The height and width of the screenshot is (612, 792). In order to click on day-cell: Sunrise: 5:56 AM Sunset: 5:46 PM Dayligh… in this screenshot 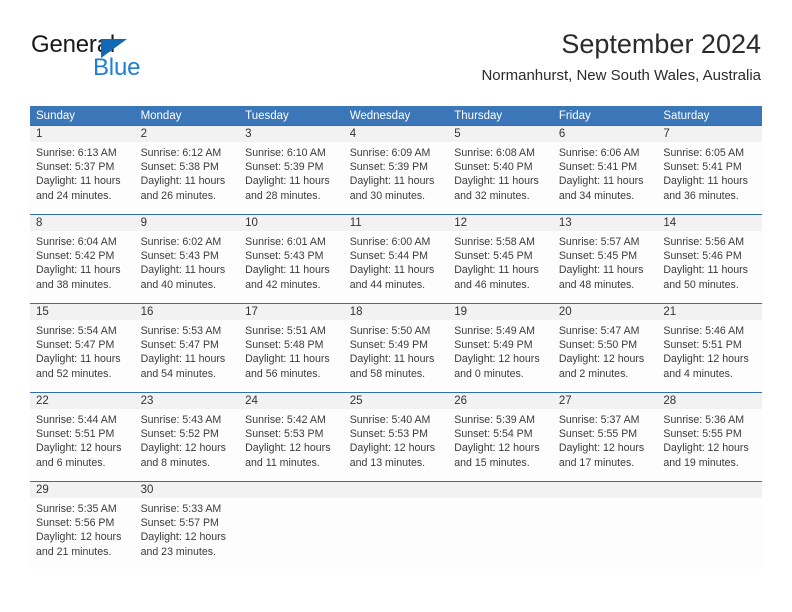, I will do `click(709, 267)`.